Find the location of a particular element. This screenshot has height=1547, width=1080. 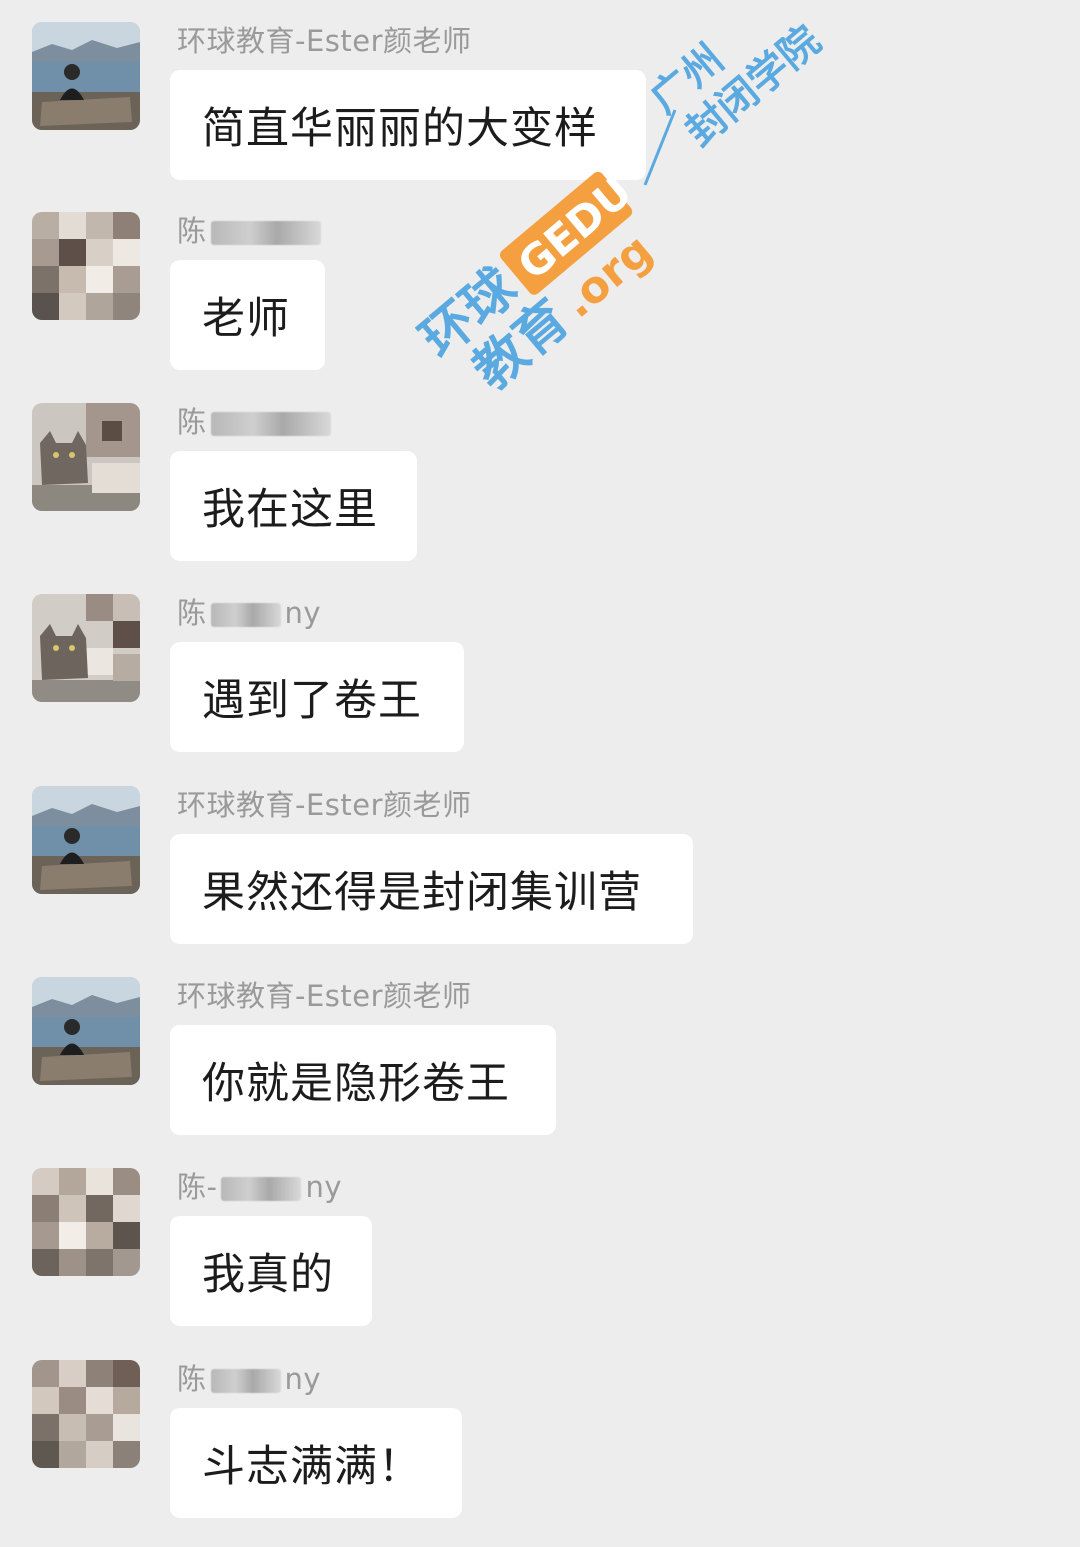

message-bubble: 遇到了卷王 is located at coordinates (317, 697).